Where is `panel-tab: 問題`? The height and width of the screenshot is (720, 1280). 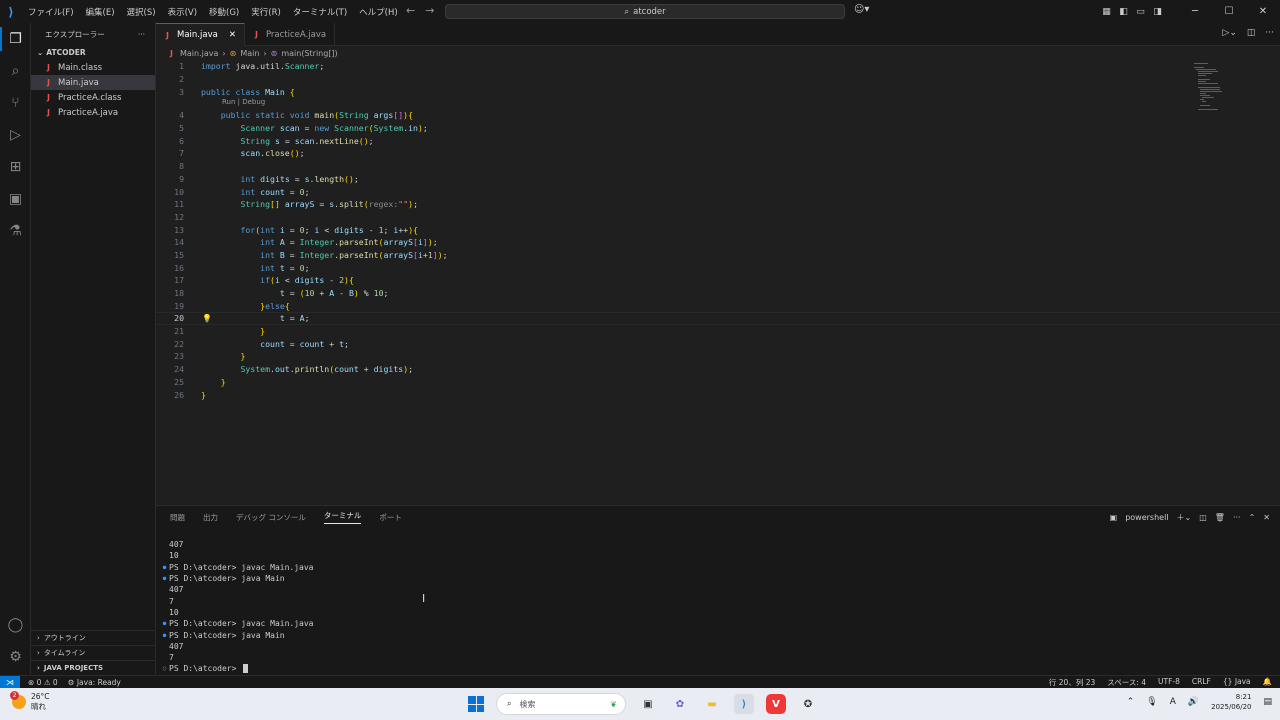 panel-tab: 問題 is located at coordinates (177, 517).